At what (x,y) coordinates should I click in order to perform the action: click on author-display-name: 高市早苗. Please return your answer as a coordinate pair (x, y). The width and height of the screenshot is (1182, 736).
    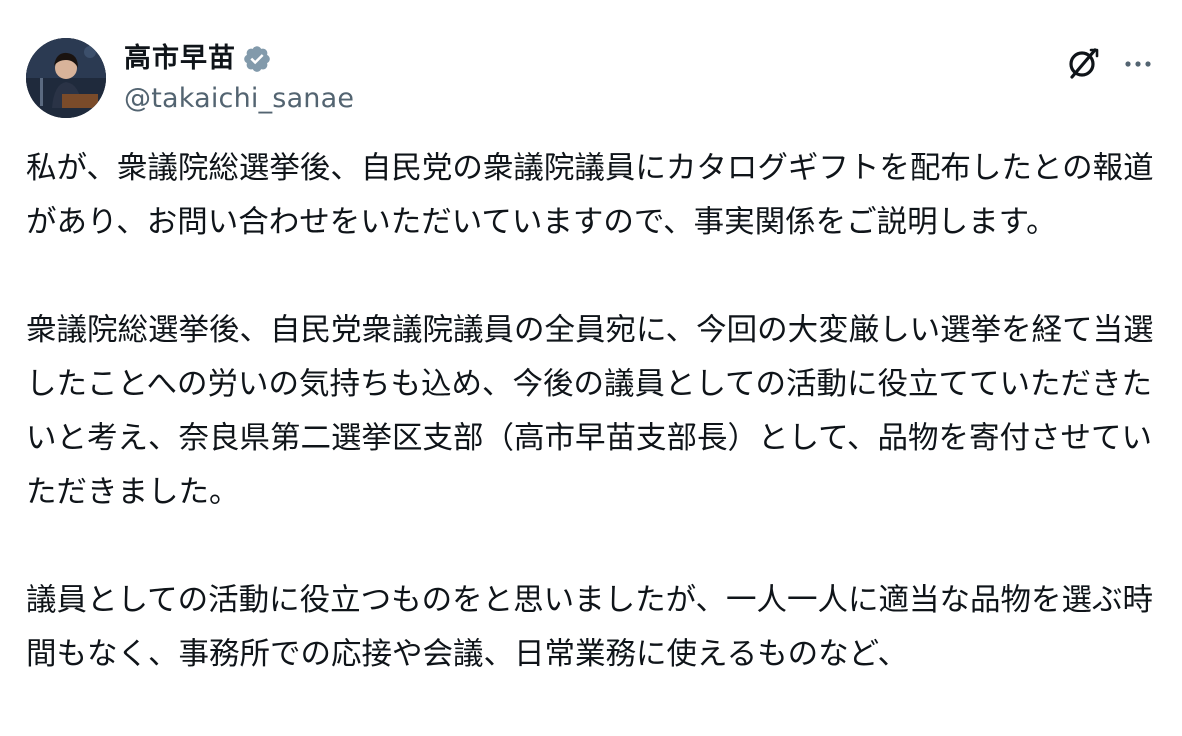
    Looking at the image, I should click on (180, 59).